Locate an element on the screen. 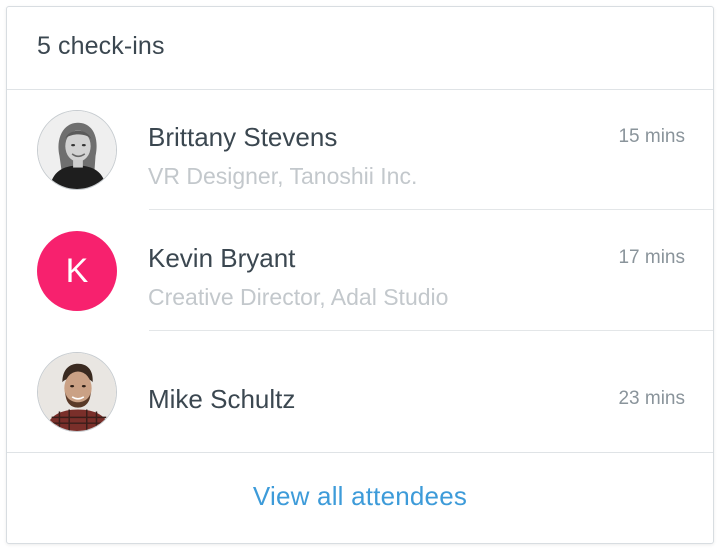  avatar-initial: K is located at coordinates (77, 270).